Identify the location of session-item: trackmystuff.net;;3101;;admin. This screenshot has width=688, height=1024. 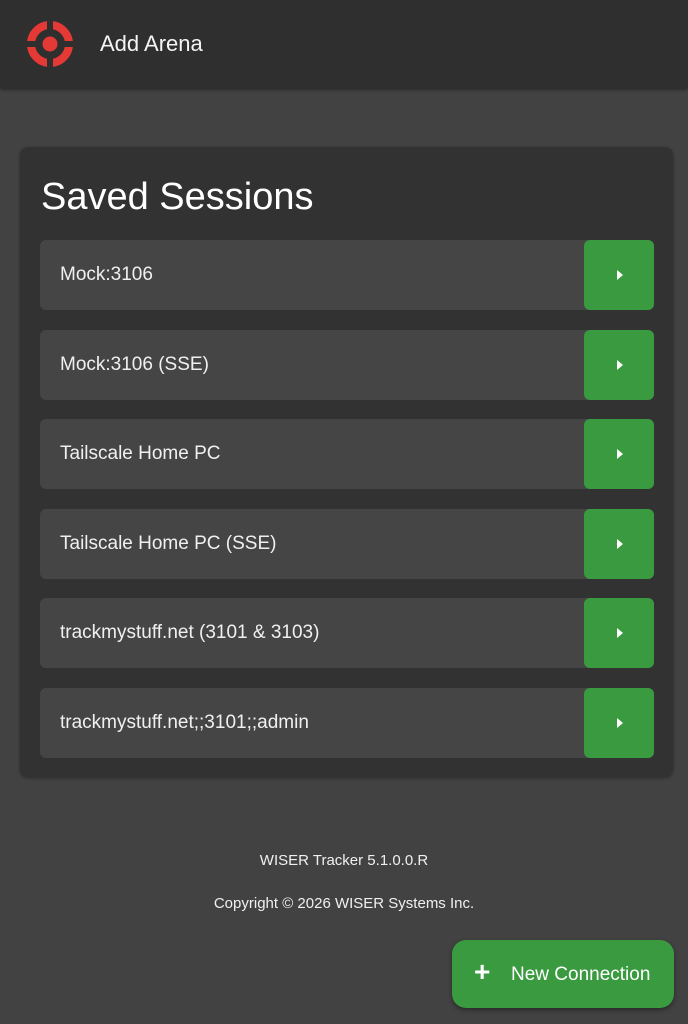
(347, 722).